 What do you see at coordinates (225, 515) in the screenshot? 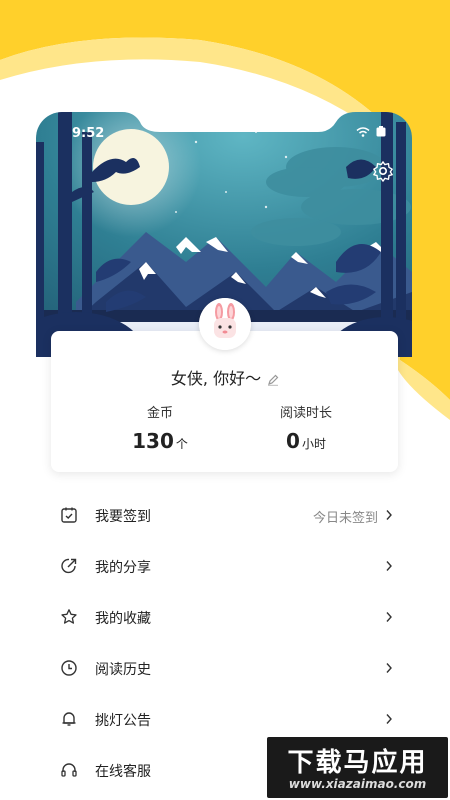
I see `menu-item-checkin: 我要签到 今日未签到` at bounding box center [225, 515].